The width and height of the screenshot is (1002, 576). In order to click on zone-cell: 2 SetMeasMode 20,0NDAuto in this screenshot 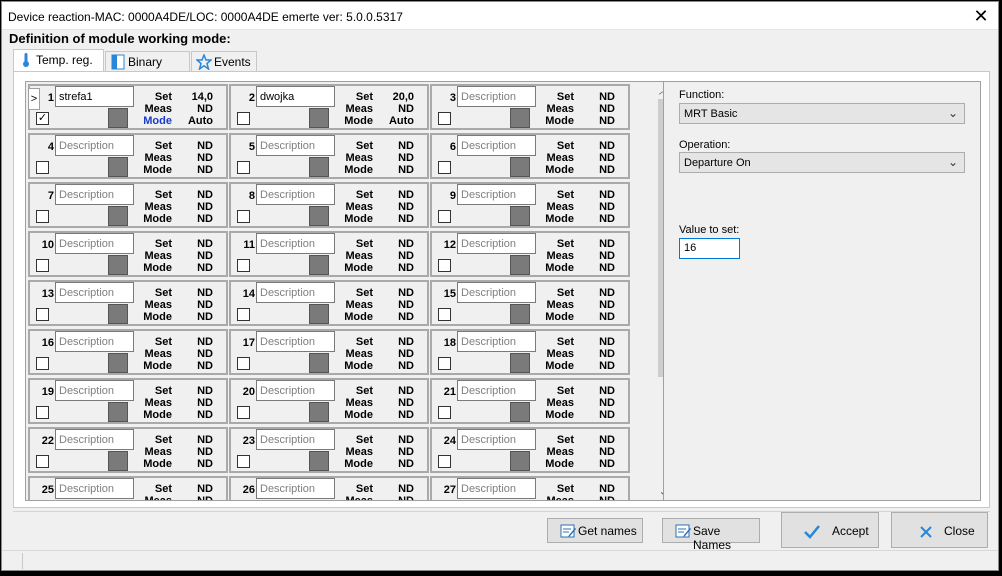, I will do `click(329, 107)`.